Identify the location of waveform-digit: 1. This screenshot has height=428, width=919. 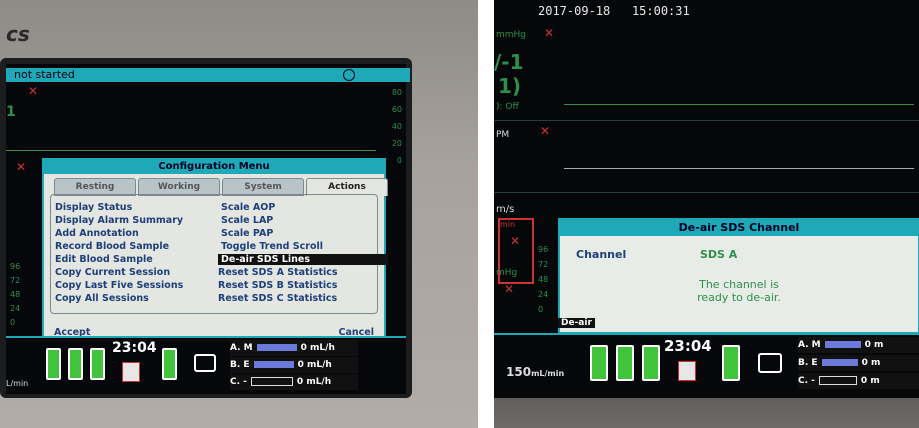
(11, 112).